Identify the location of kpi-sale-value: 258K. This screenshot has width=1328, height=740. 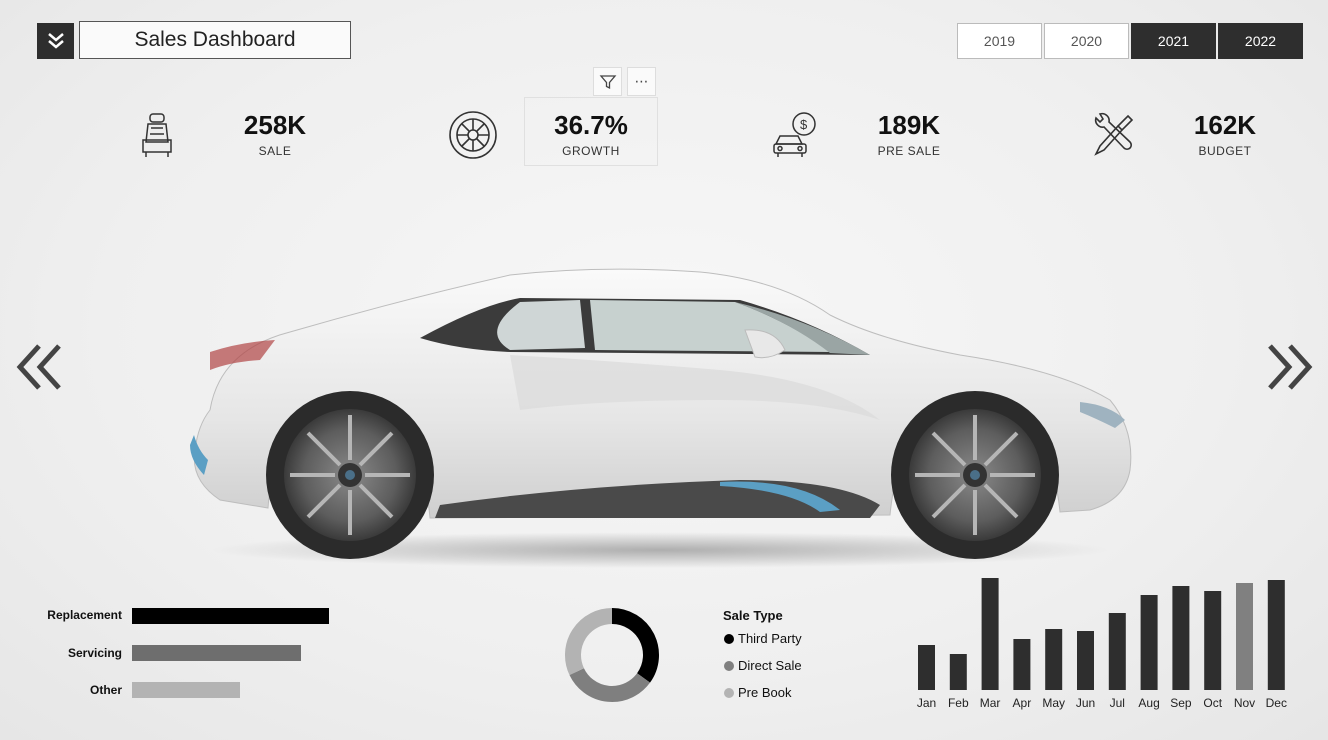
(275, 125).